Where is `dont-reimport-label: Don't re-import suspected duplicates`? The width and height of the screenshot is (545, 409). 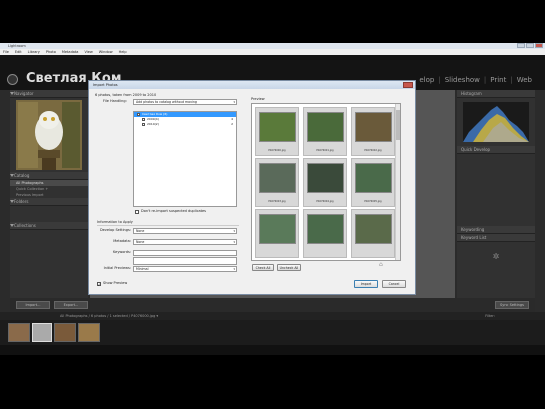 dont-reimport-label: Don't re-import suspected duplicates is located at coordinates (173, 211).